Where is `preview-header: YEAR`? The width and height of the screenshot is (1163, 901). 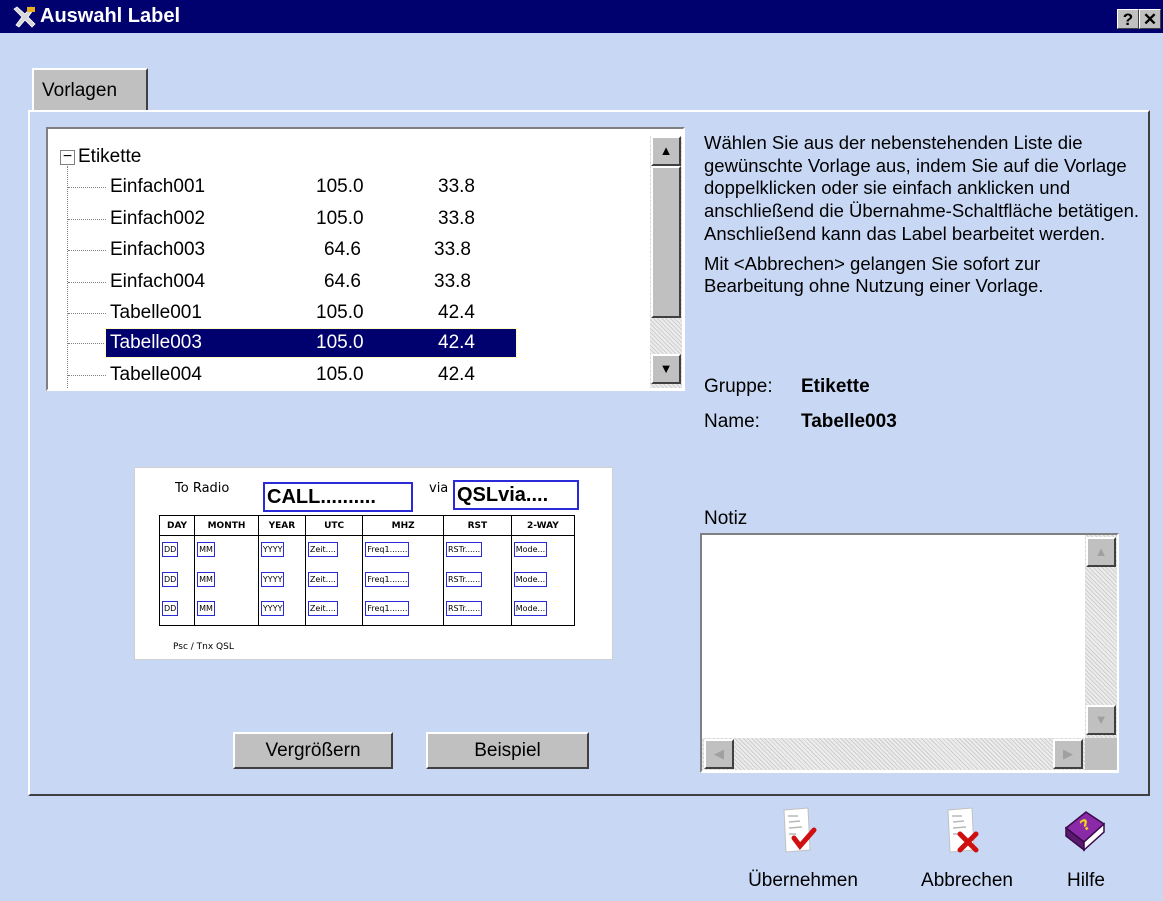 preview-header: YEAR is located at coordinates (281, 525).